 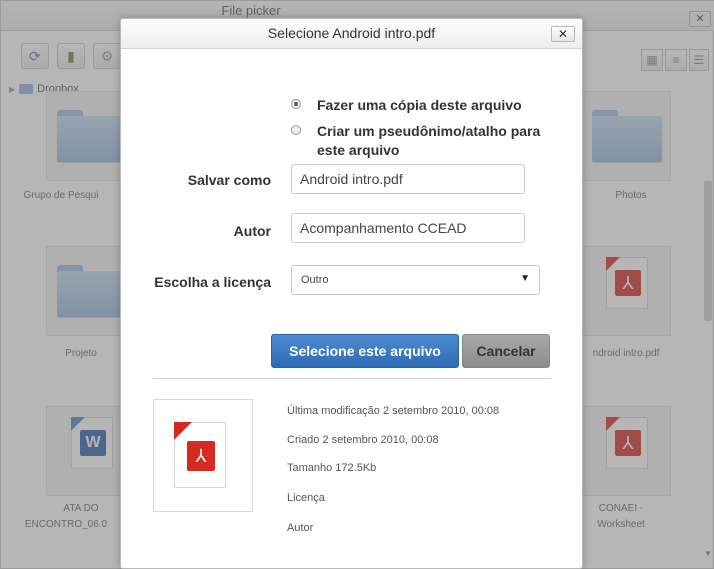 What do you see at coordinates (352, 378) in the screenshot?
I see `divider` at bounding box center [352, 378].